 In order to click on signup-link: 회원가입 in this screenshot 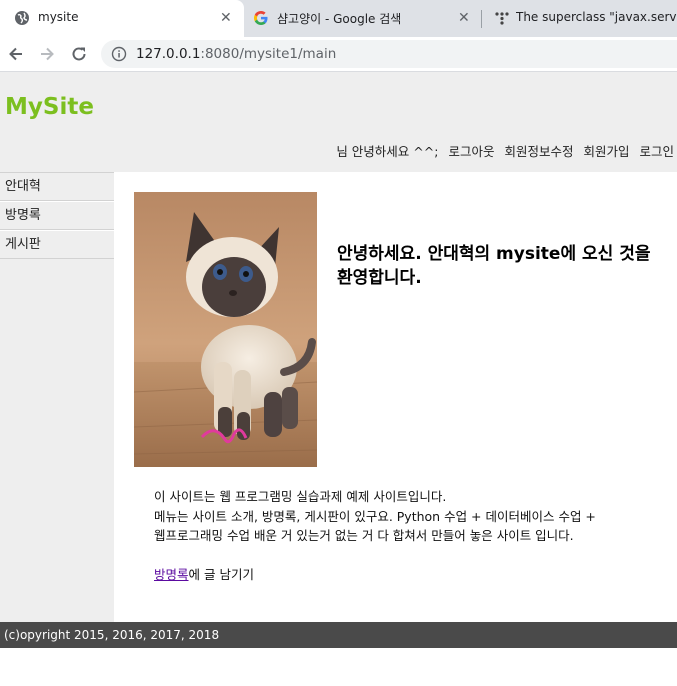, I will do `click(606, 150)`.